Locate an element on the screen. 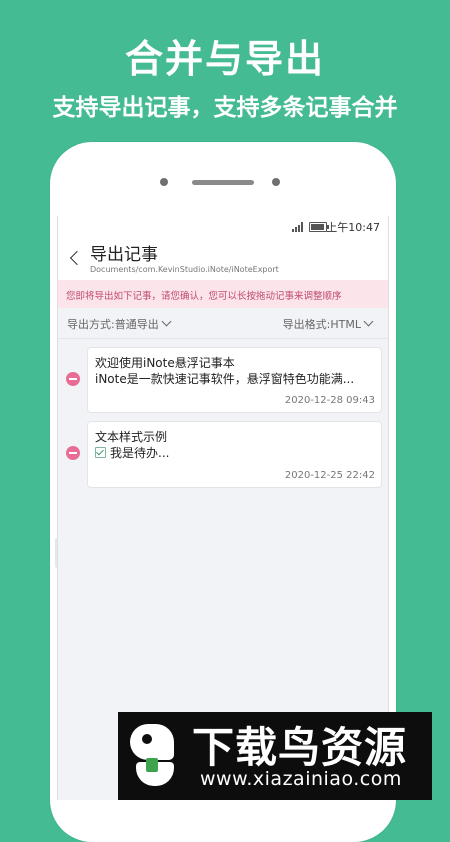  export-format-label: 导出格式:HTML is located at coordinates (321, 324).